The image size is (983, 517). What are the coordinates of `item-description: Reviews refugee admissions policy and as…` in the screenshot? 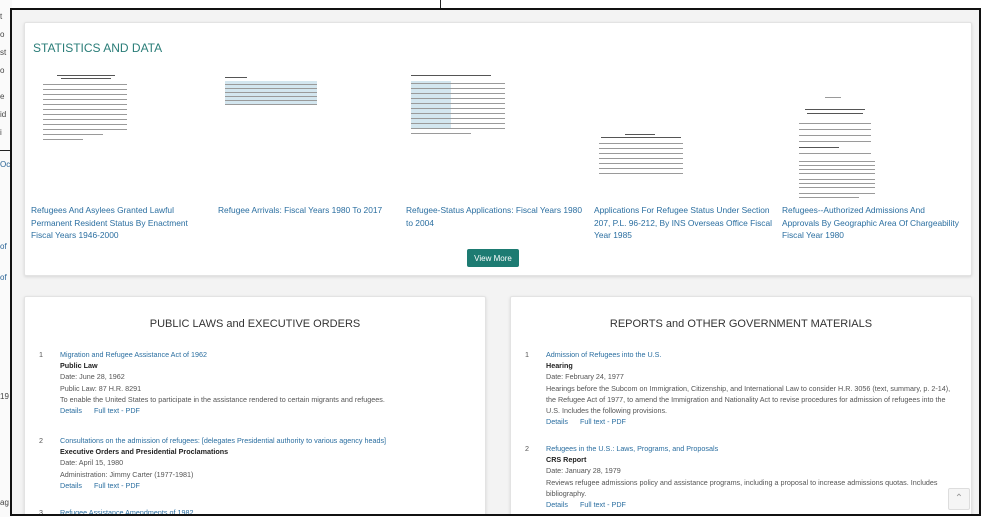 It's located at (742, 487).